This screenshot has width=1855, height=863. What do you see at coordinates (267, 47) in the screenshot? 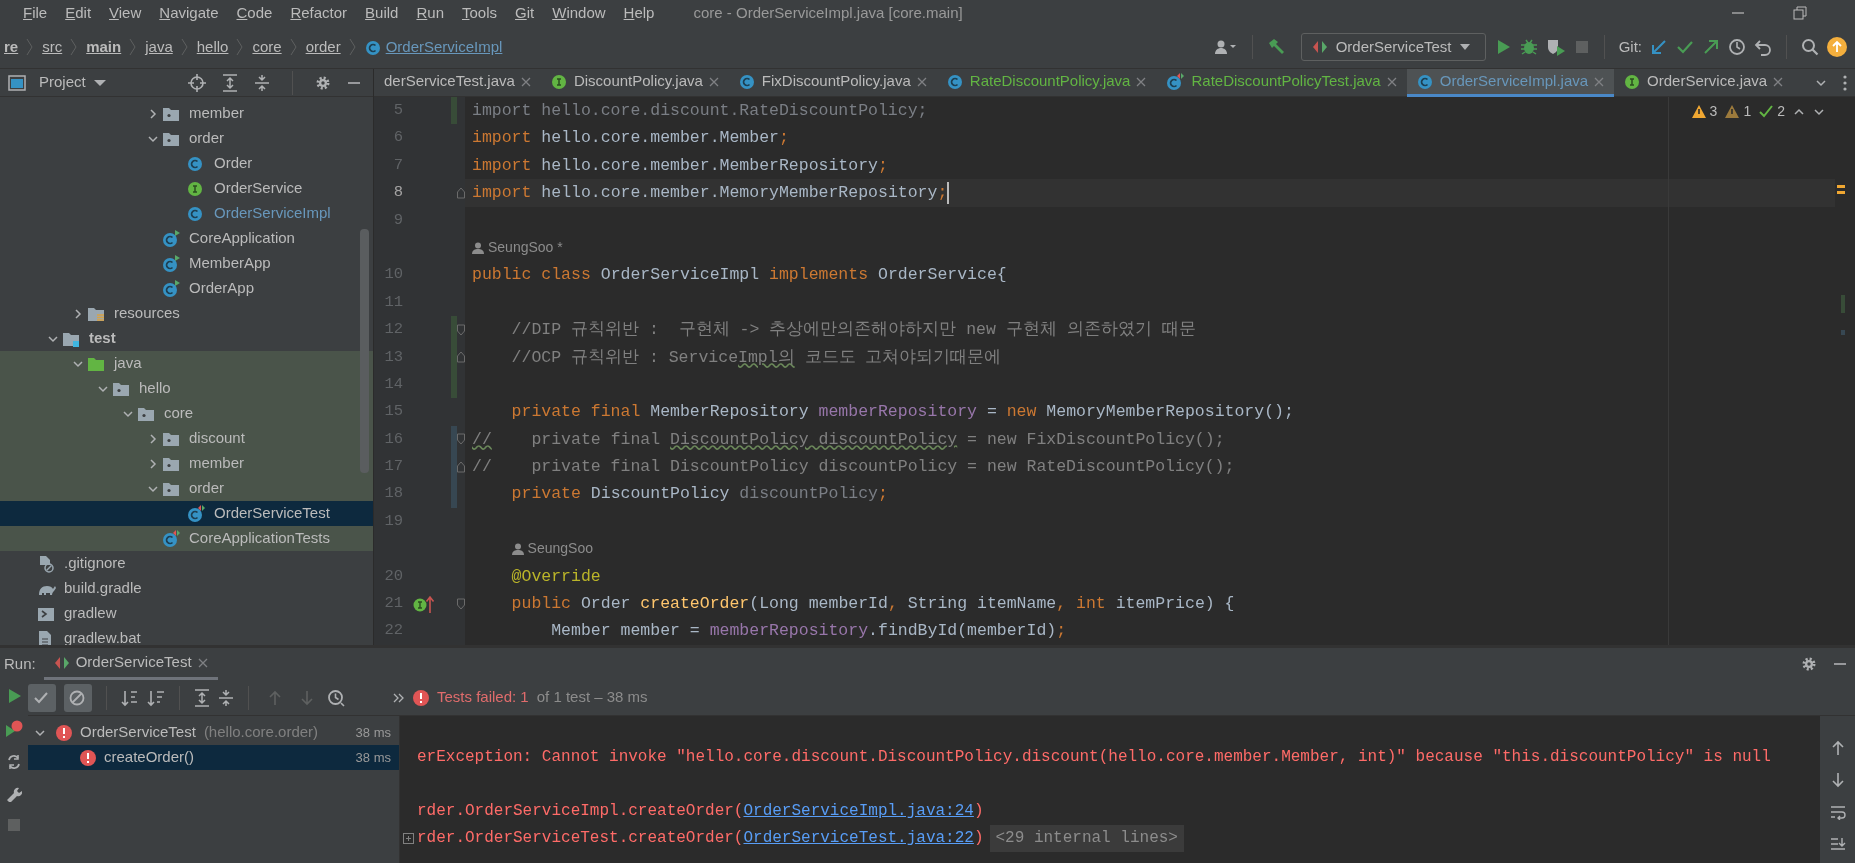
I see `breadcrumb-item: core` at bounding box center [267, 47].